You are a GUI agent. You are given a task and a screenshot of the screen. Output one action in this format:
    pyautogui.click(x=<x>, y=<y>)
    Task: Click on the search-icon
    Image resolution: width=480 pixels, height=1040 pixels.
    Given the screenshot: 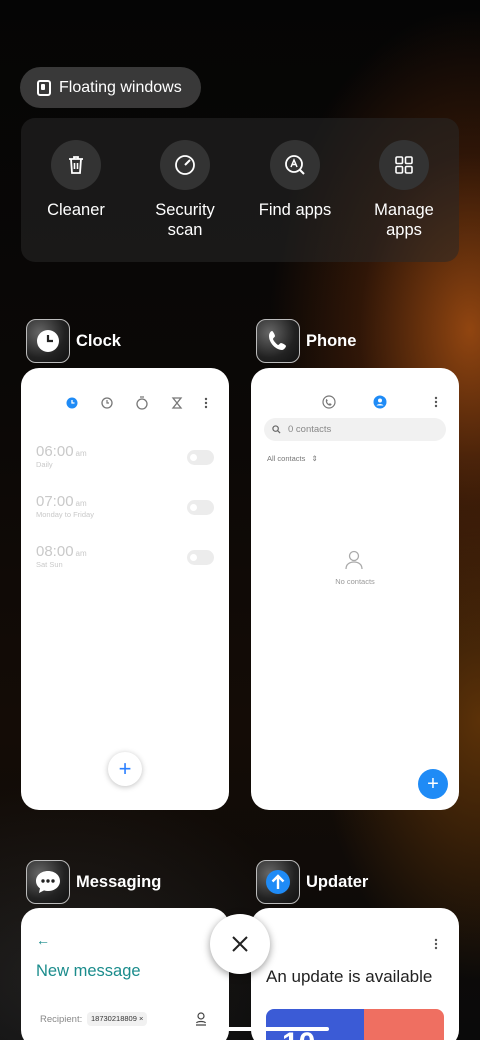 What is the action you would take?
    pyautogui.click(x=276, y=429)
    